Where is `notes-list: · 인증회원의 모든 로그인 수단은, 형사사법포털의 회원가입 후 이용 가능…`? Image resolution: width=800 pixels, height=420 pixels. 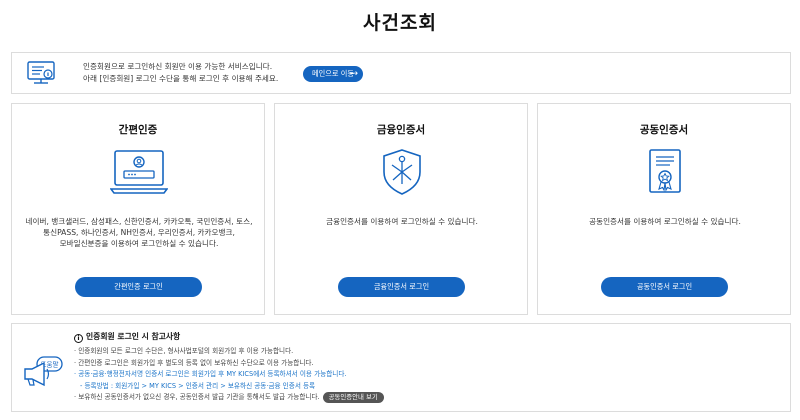
notes-list: · 인증회원의 모든 로그인 수단은, 형사사법포털의 회원가입 후 이용 가능… is located at coordinates (229, 375).